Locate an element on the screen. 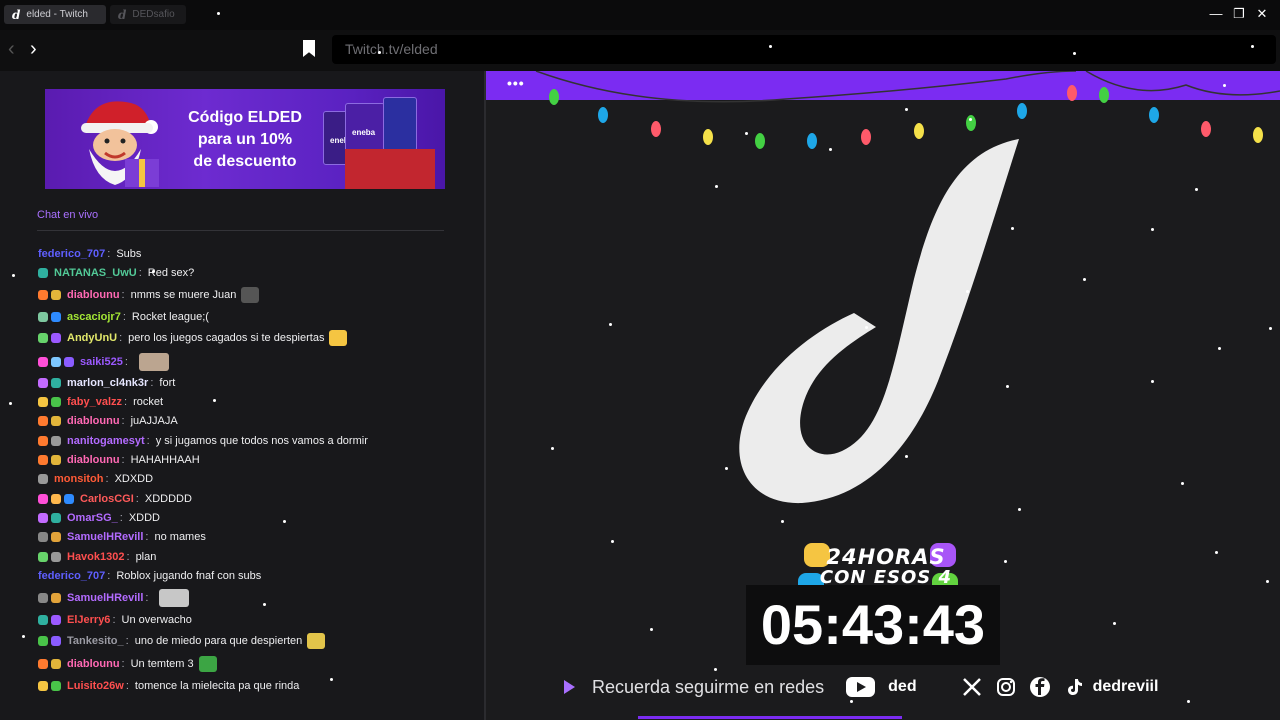  chat-message: diablounu: juAJJAJA is located at coordinates (108, 421).